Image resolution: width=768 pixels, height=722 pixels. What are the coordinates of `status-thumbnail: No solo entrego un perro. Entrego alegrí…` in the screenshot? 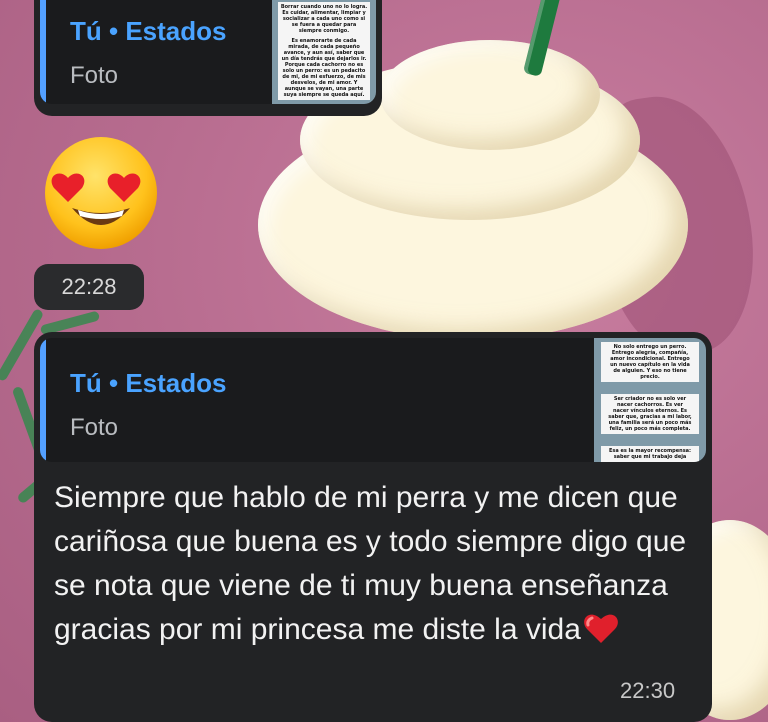 It's located at (650, 400).